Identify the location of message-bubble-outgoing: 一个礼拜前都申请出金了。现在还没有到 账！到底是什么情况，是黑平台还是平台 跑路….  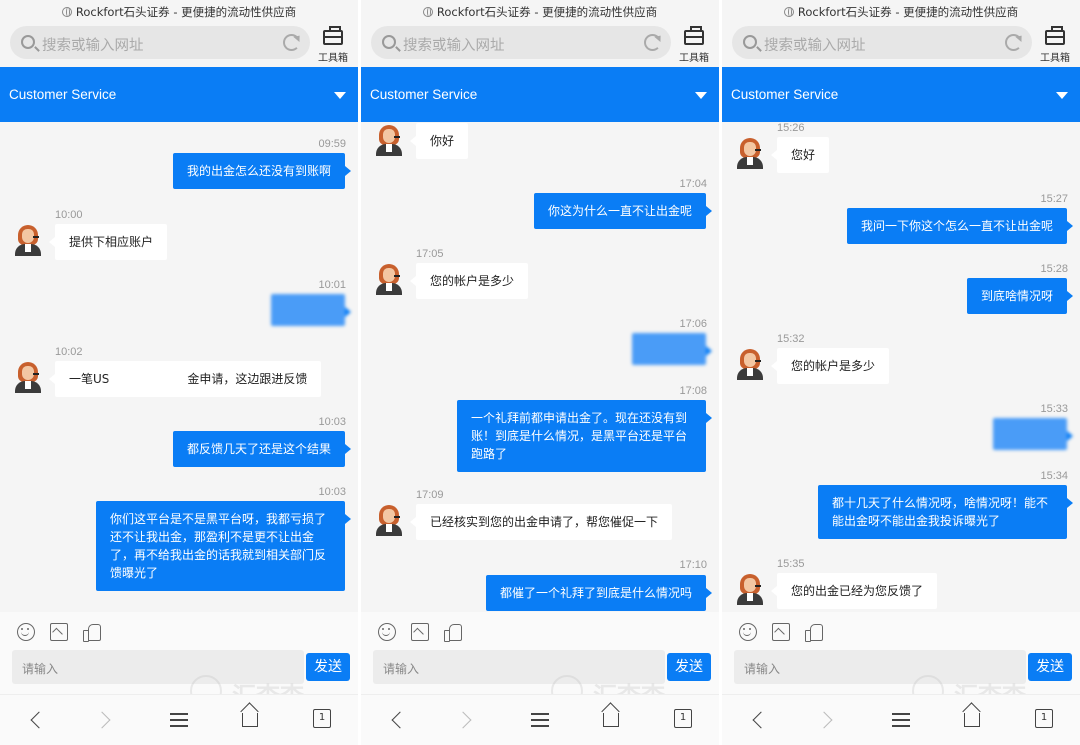
(584, 436).